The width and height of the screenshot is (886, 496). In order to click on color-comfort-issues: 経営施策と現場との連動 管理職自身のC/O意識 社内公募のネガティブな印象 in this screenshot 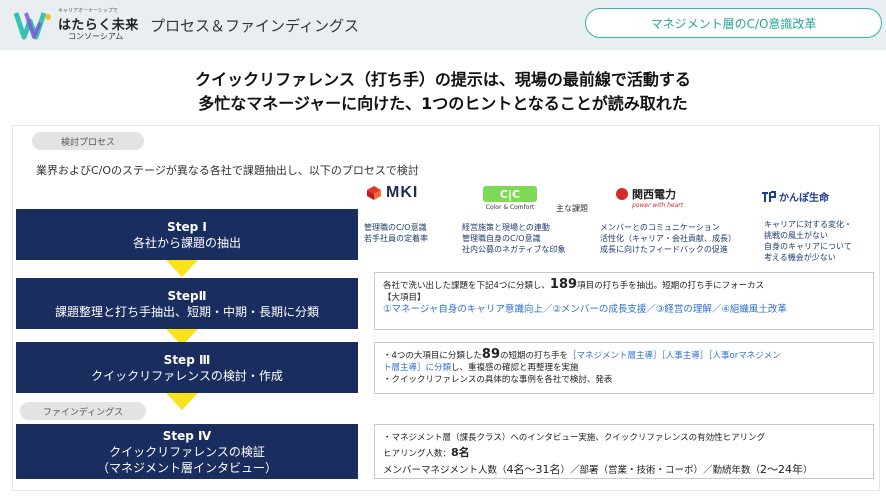, I will do `click(514, 238)`.